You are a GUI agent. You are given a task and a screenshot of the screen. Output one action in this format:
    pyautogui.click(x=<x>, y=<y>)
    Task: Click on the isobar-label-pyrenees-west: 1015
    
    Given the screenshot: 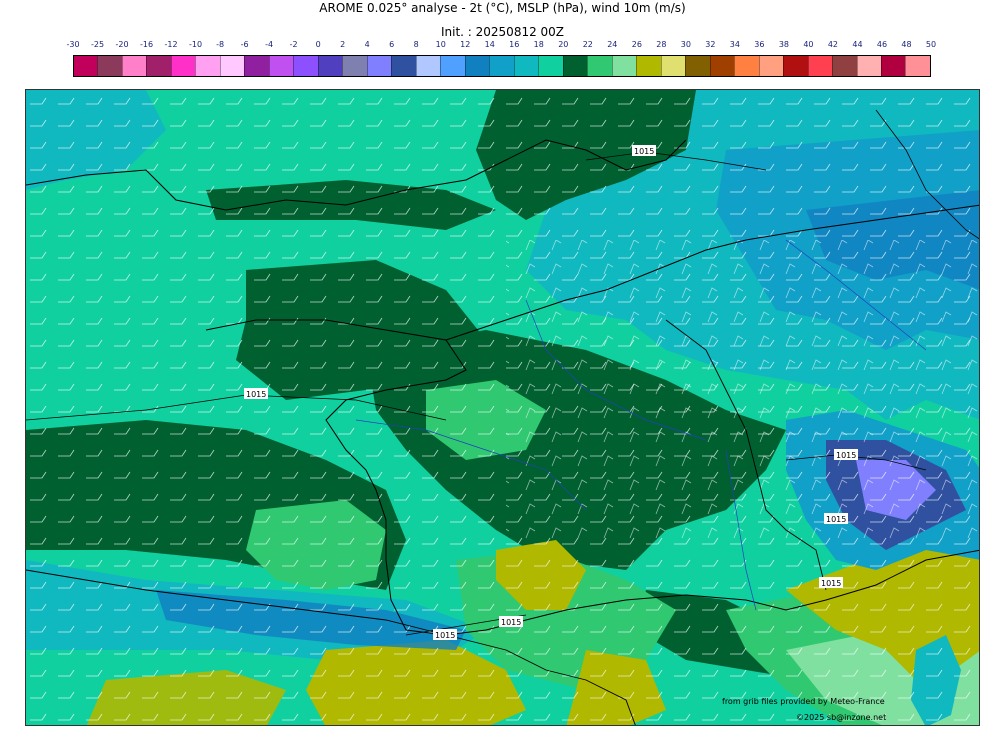 What is the action you would take?
    pyautogui.click(x=445, y=634)
    